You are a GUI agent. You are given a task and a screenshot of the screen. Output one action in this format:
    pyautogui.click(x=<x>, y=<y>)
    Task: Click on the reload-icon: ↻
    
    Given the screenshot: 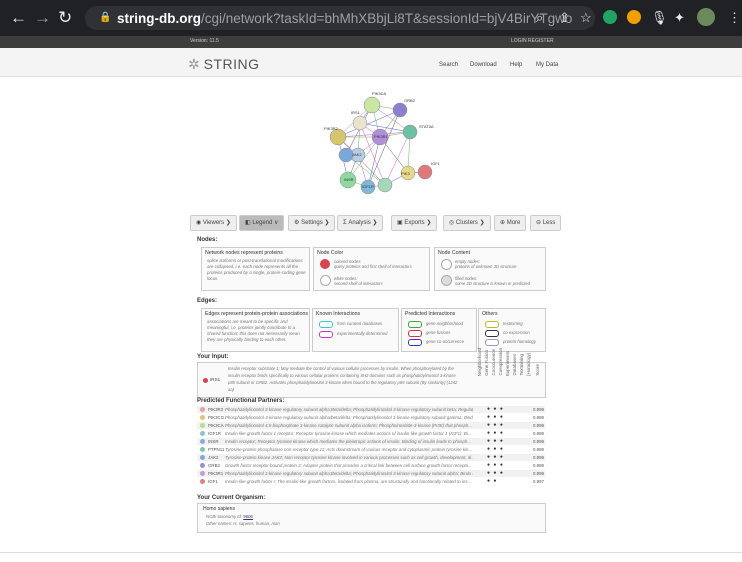 What is the action you would take?
    pyautogui.click(x=65, y=18)
    